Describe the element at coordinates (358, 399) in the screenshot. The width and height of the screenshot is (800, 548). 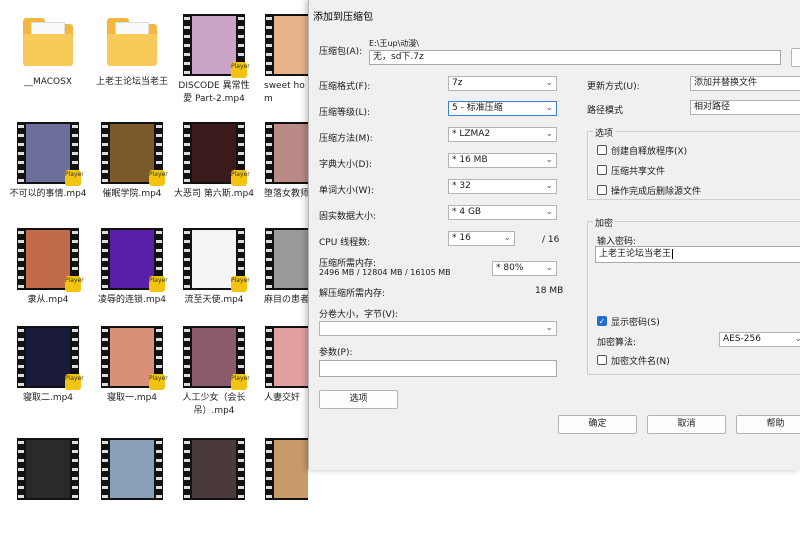
I see `options-button: 选项` at that location.